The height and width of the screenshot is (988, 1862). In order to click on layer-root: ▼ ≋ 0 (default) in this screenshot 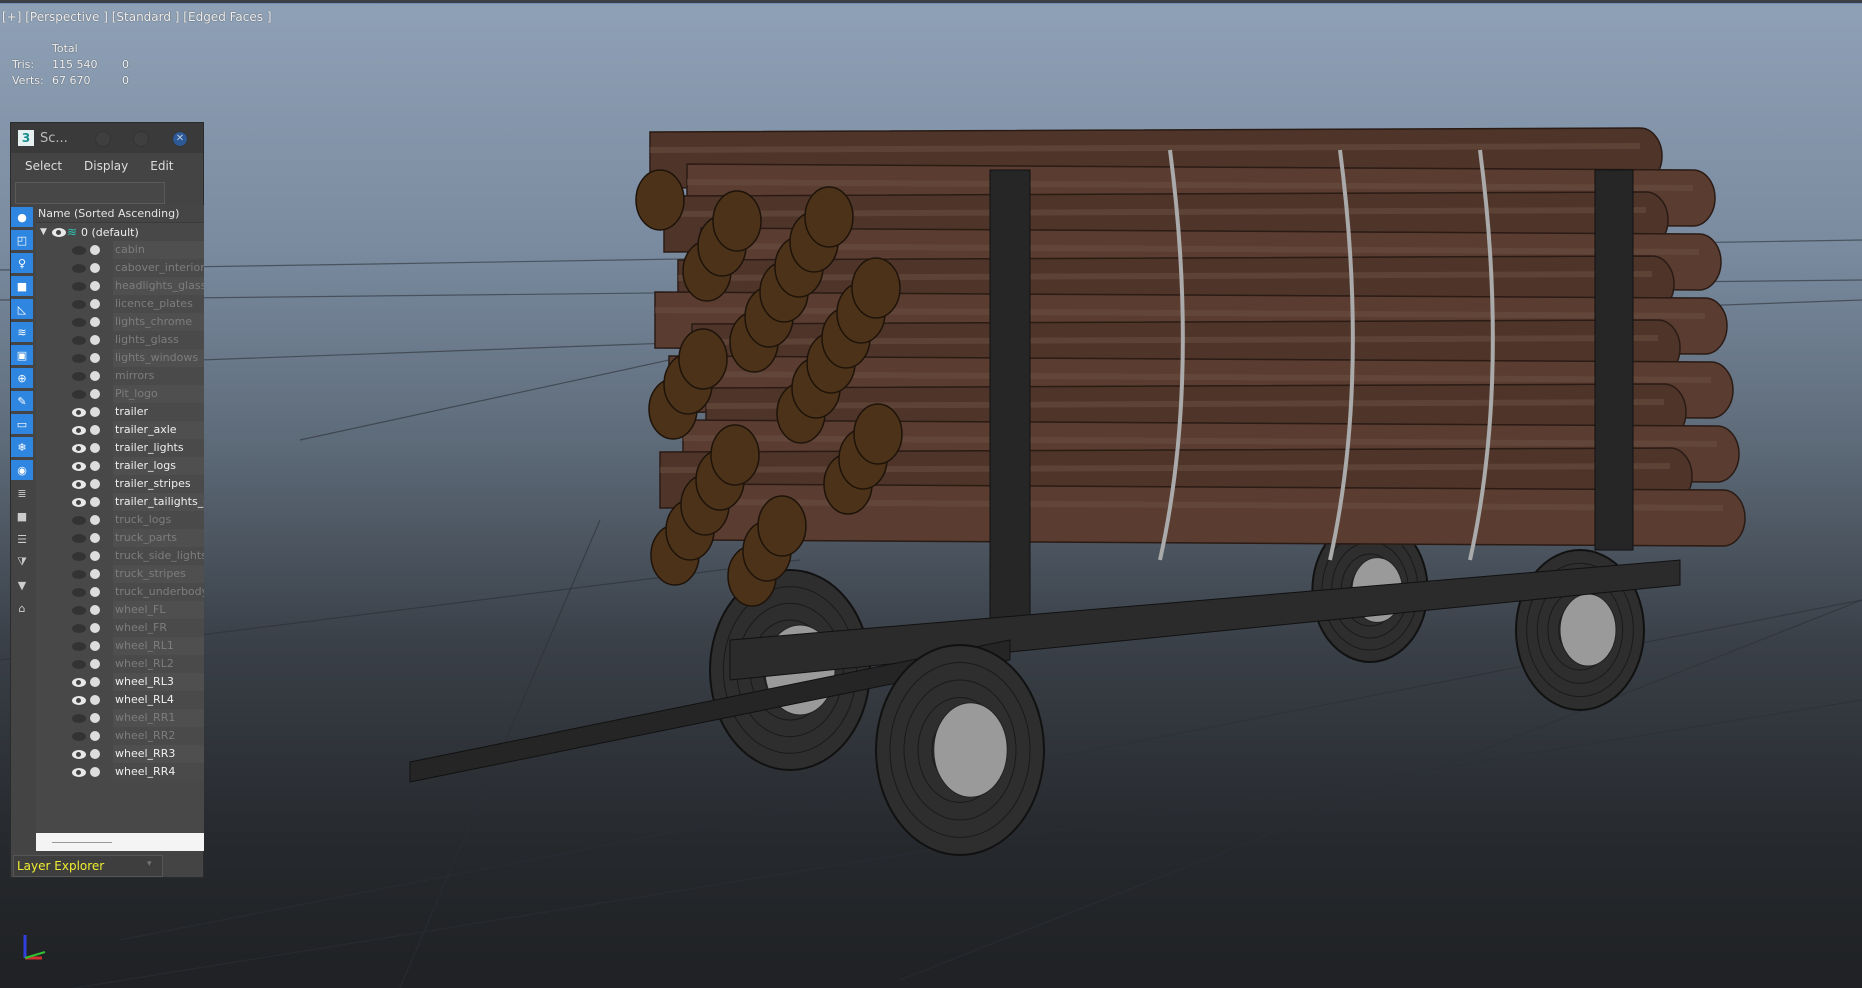, I will do `click(120, 232)`.